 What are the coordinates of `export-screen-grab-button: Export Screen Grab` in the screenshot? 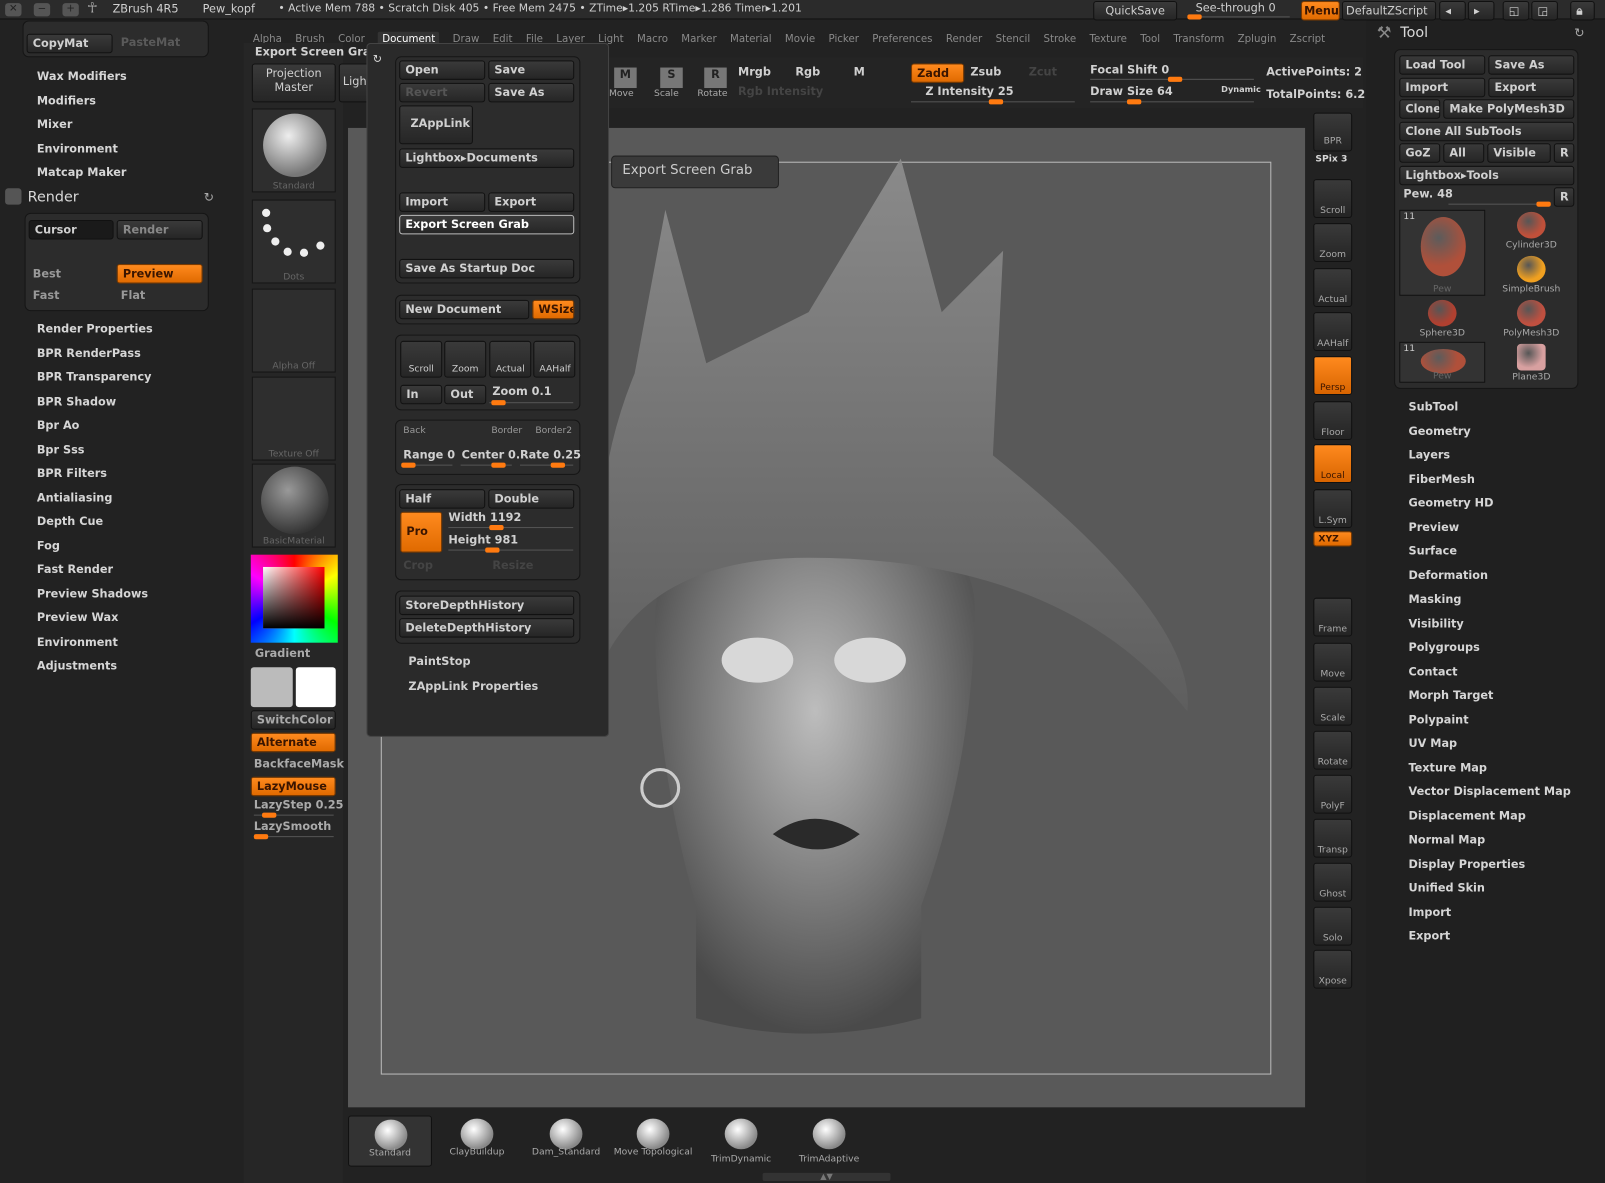 It's located at (487, 224).